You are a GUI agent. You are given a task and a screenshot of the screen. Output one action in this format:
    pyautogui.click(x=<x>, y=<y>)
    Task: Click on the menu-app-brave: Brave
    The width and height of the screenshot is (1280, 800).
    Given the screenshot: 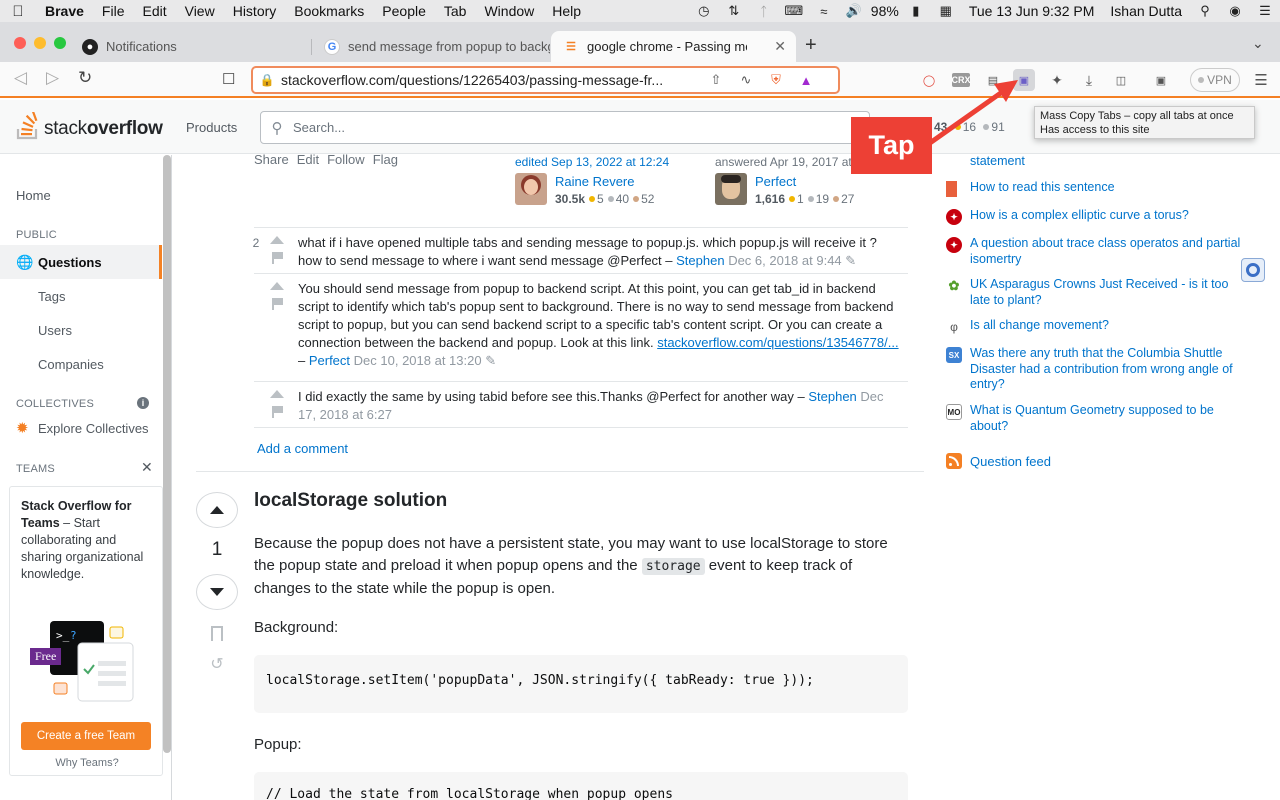 What is the action you would take?
    pyautogui.click(x=64, y=11)
    